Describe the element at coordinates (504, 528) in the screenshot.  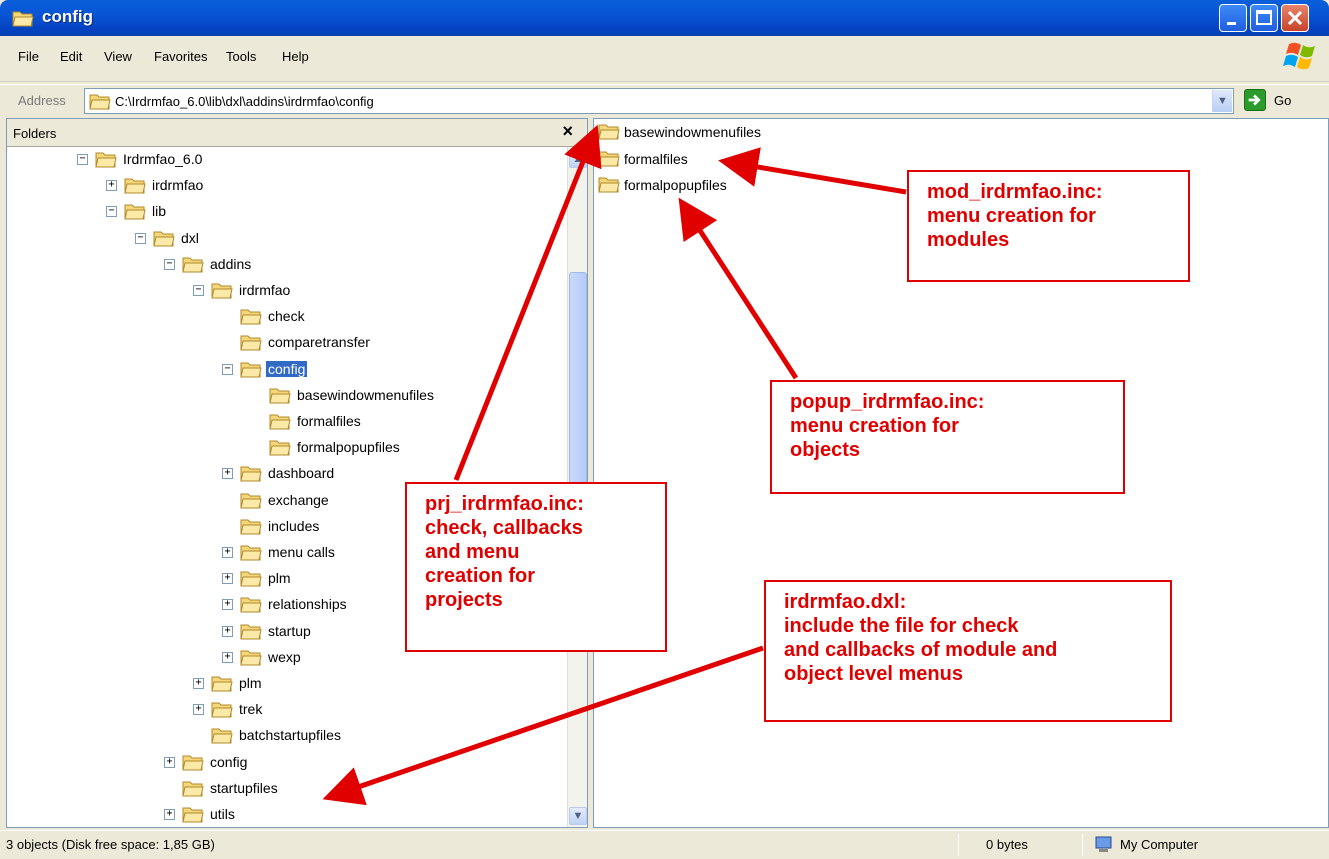
I see `annotation-line: check, callbacks` at that location.